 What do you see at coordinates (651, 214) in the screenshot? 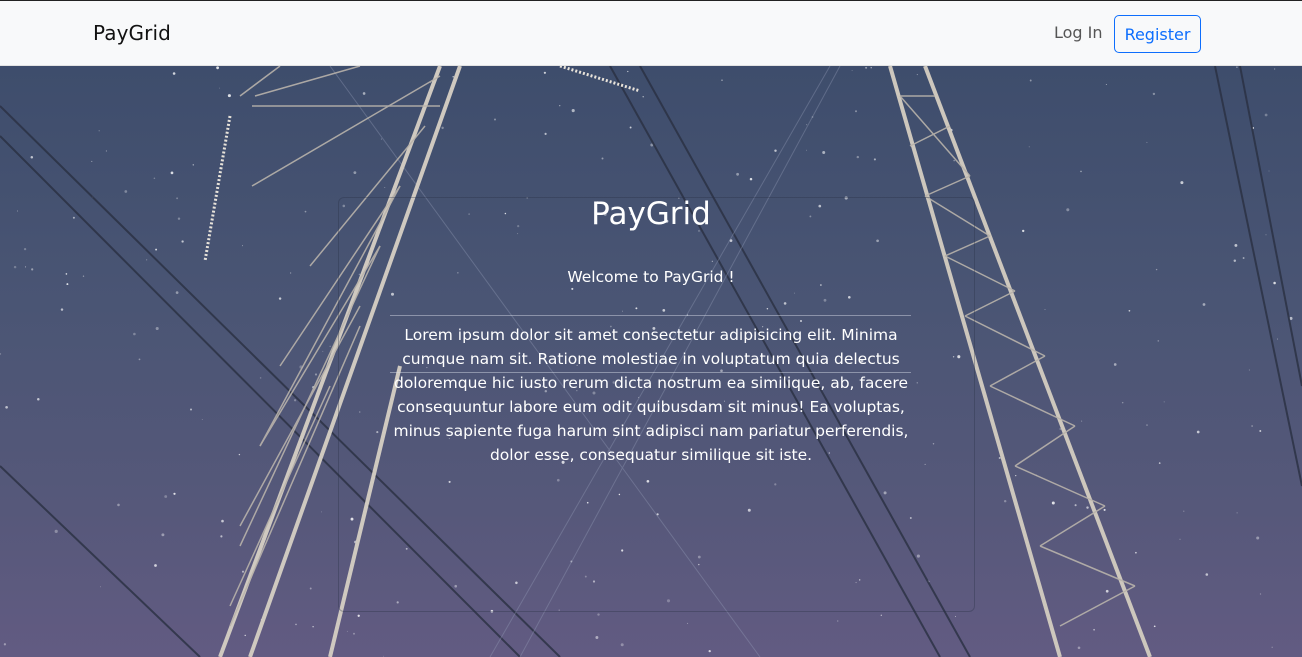
I see `hero-title: PayGrid` at bounding box center [651, 214].